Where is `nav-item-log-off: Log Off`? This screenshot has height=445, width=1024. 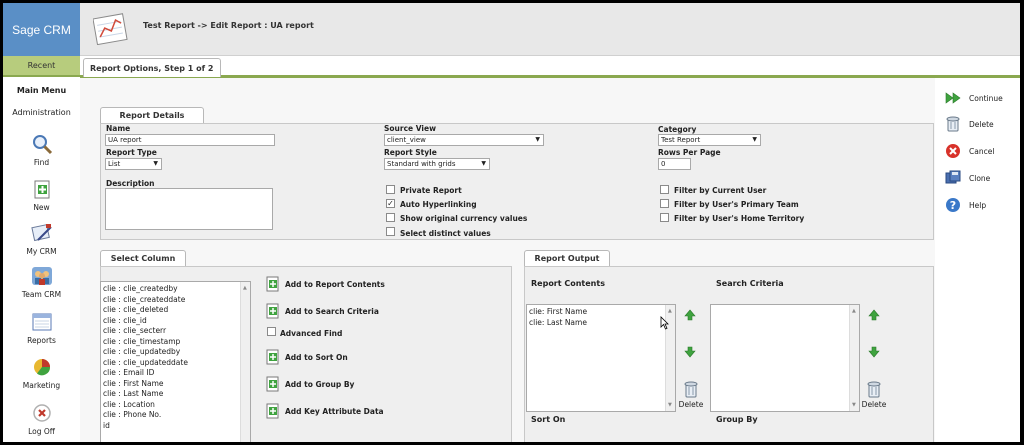 nav-item-log-off: Log Off is located at coordinates (41, 419).